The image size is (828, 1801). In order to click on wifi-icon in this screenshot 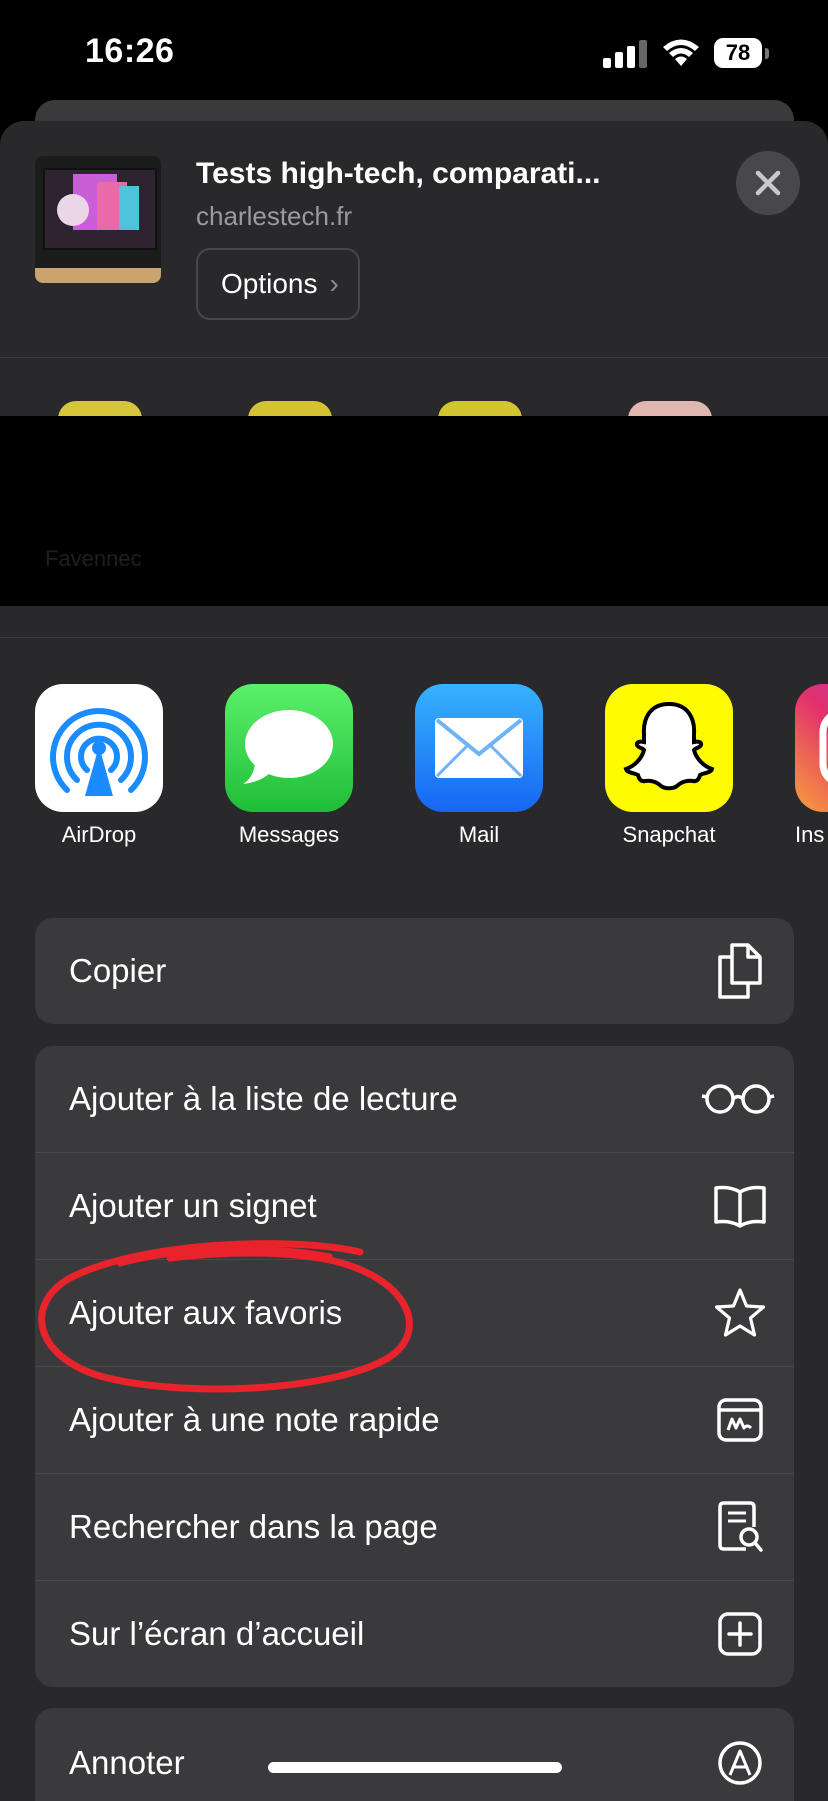, I will do `click(681, 52)`.